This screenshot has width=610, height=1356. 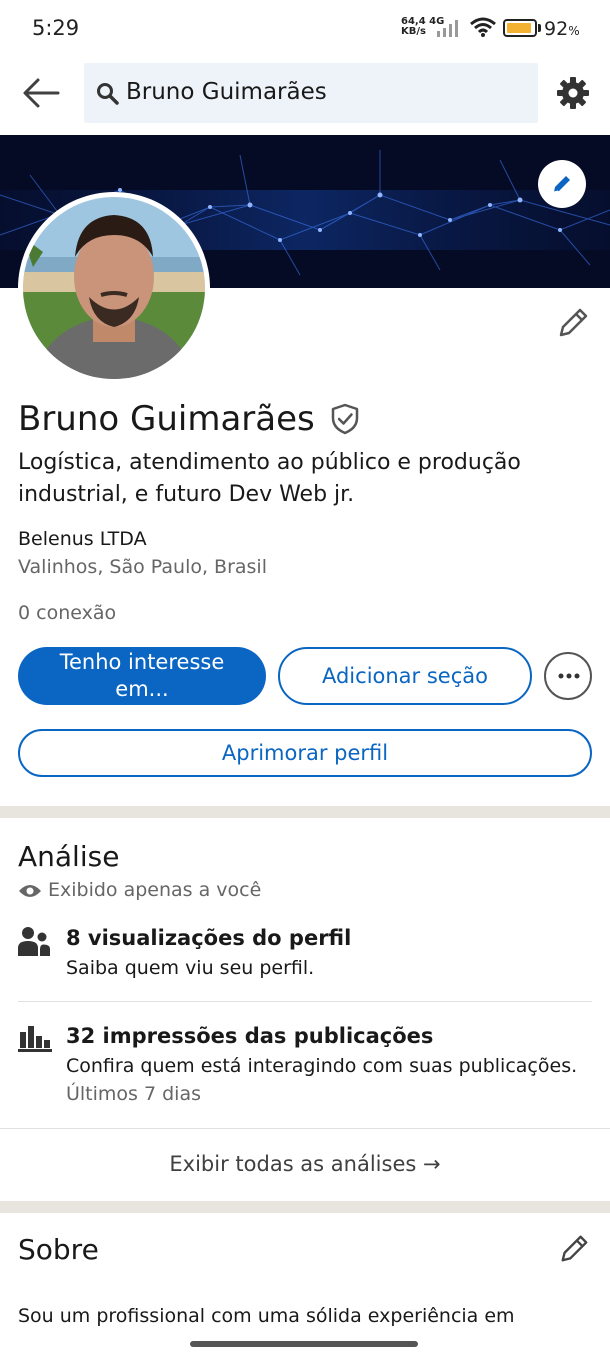 What do you see at coordinates (190, 968) in the screenshot?
I see `profile-views-subtitle: Saiba quem viu seu perfil.` at bounding box center [190, 968].